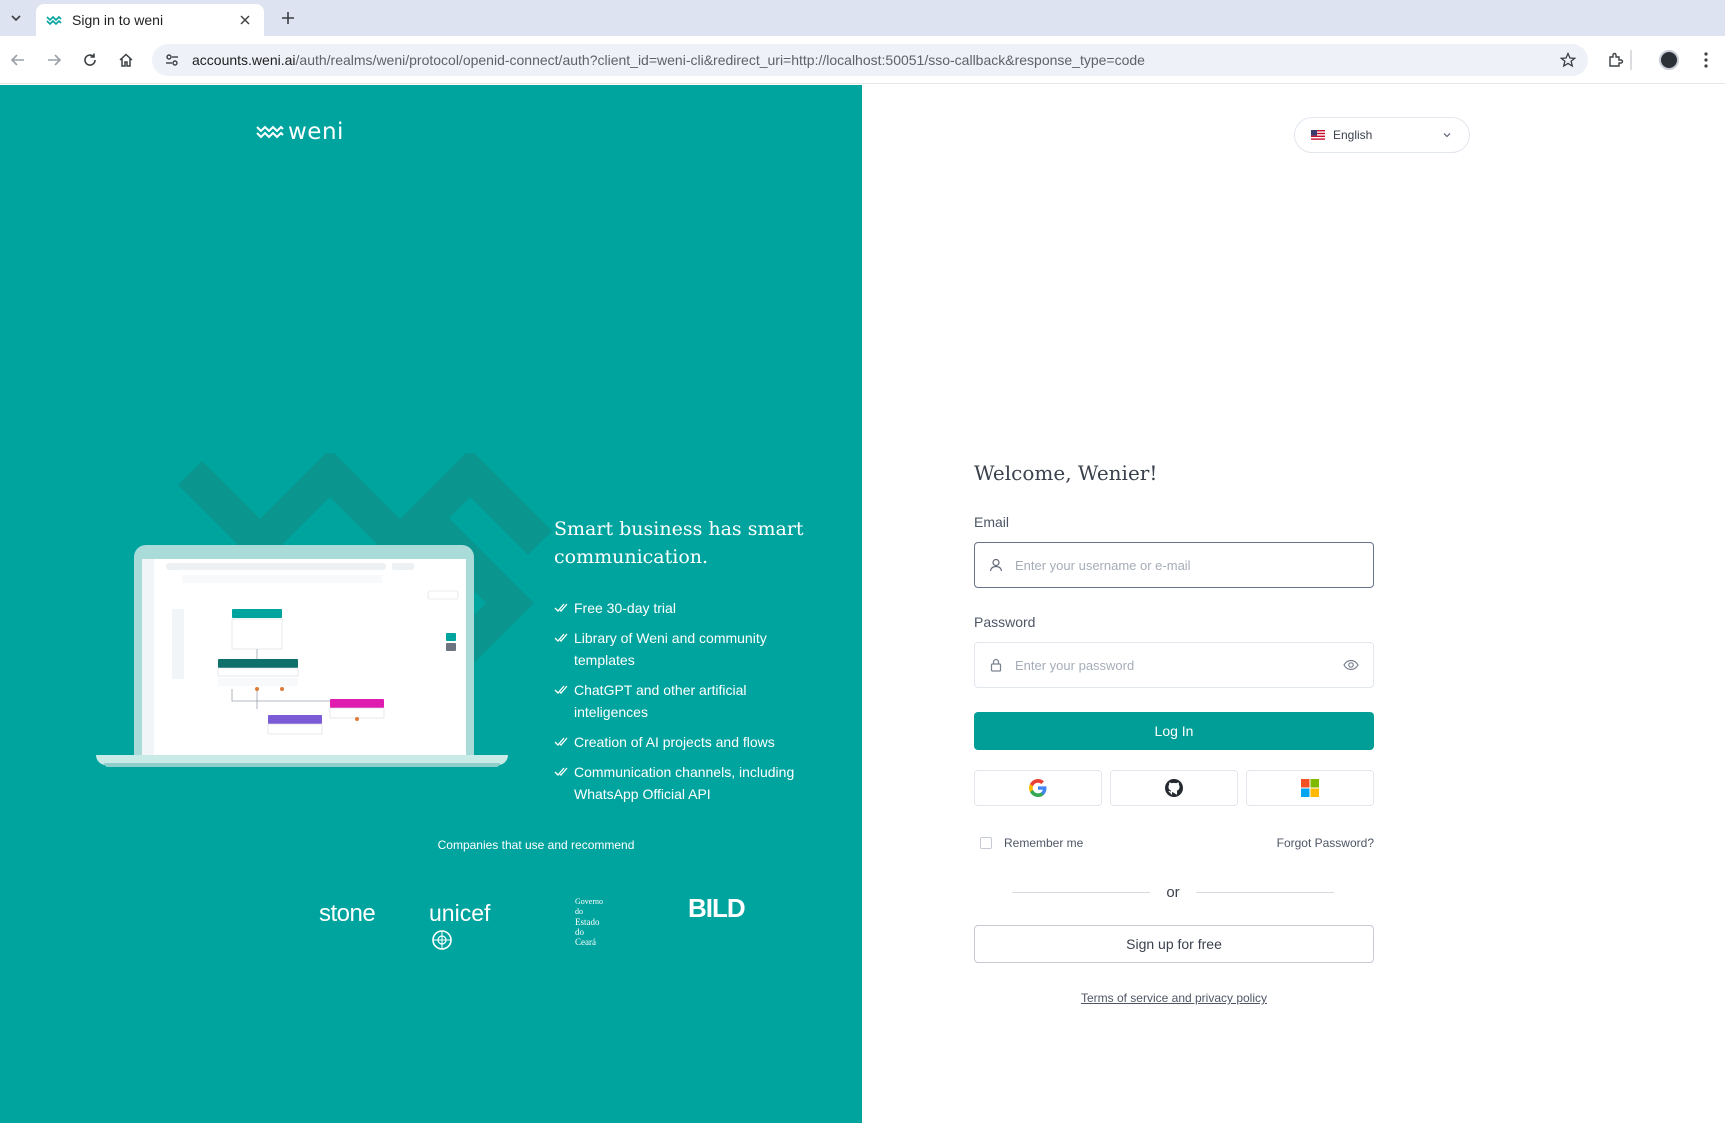  What do you see at coordinates (172, 60) in the screenshot?
I see `site-info-tune-icon` at bounding box center [172, 60].